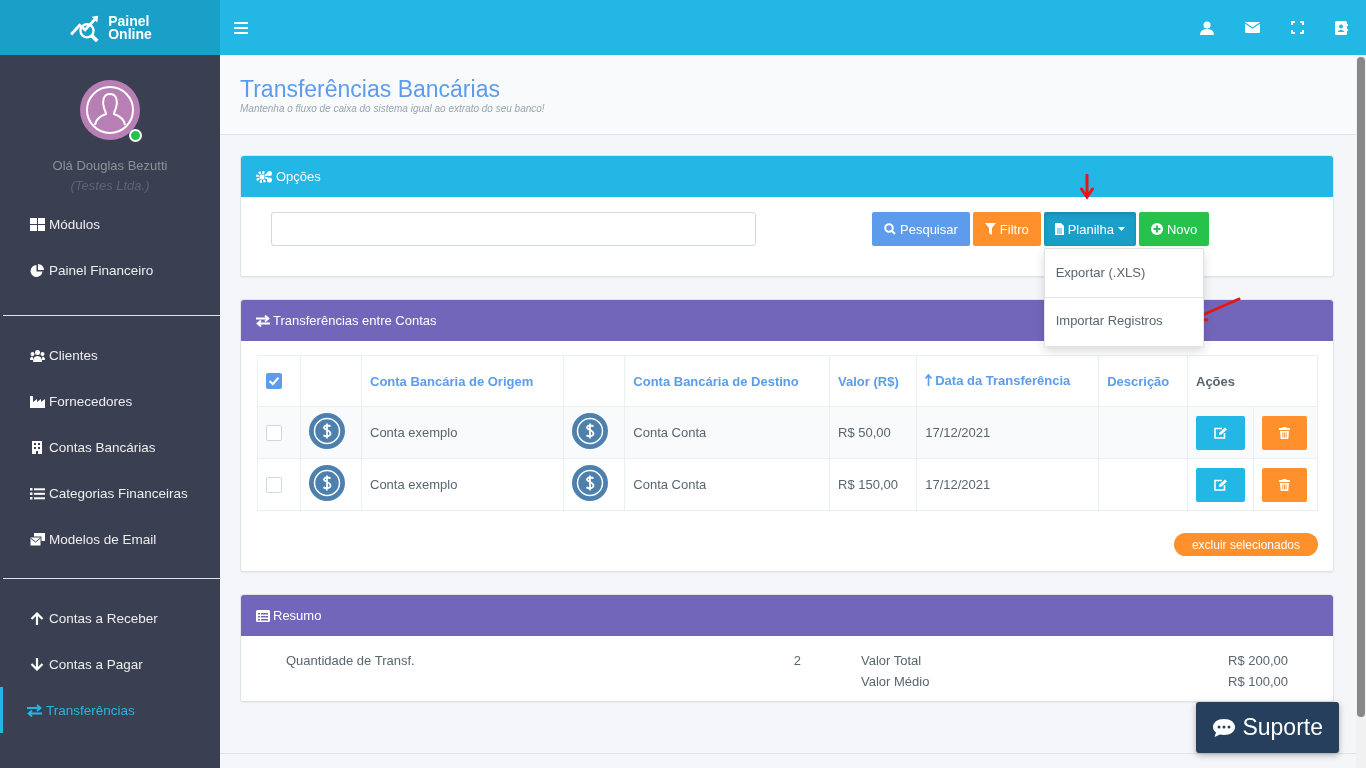 This screenshot has width=1366, height=768. Describe the element at coordinates (37, 618) in the screenshot. I see `arrow-up-icon` at that location.